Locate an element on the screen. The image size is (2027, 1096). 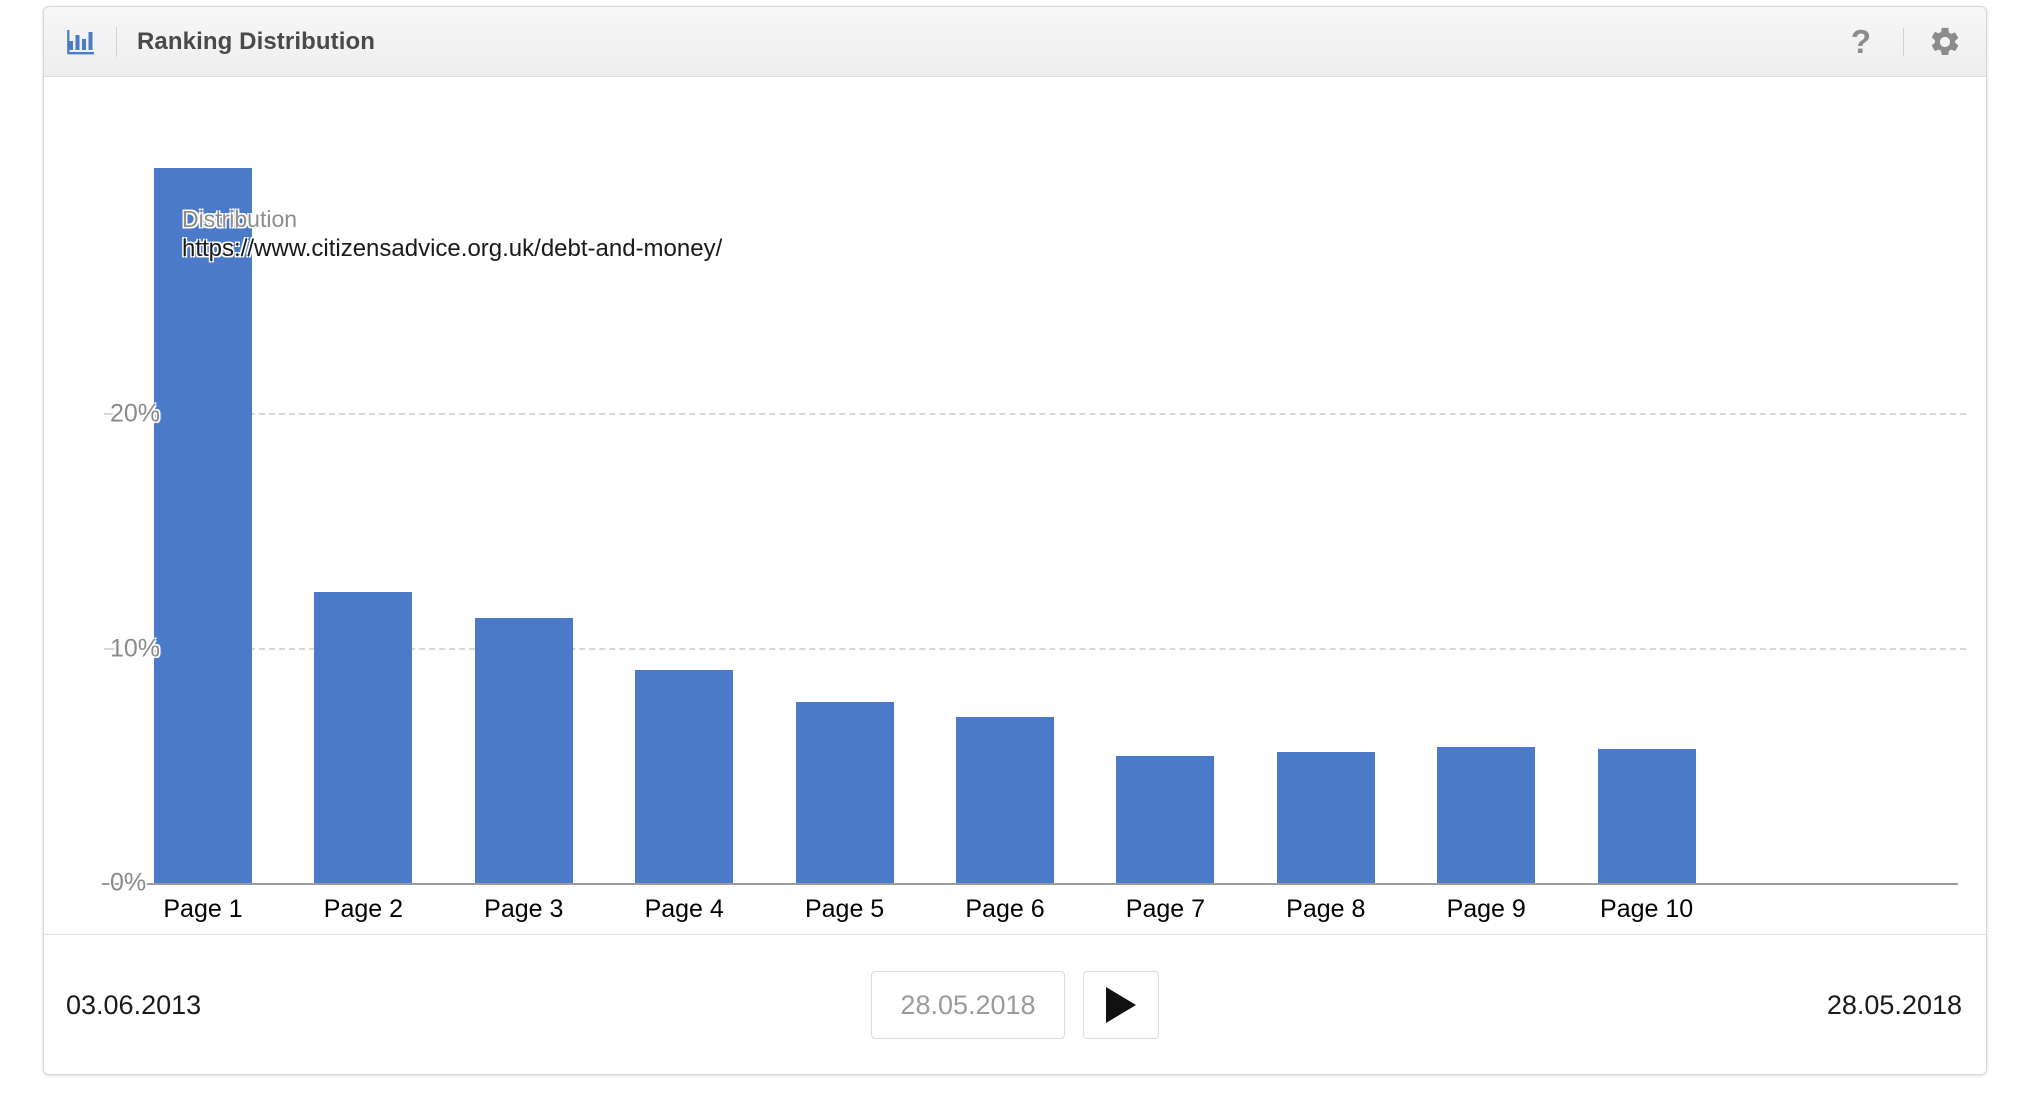
x-axis-line is located at coordinates (1030, 884).